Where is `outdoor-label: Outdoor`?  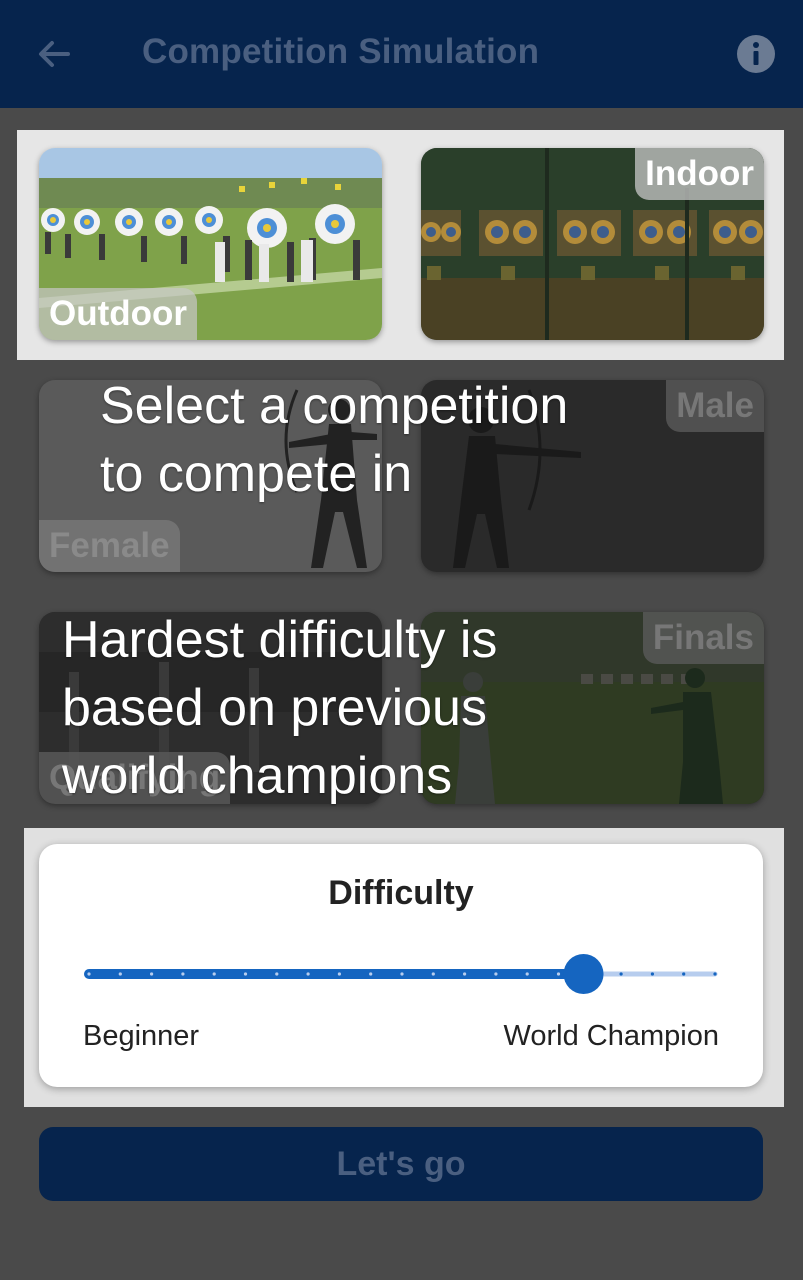
outdoor-label: Outdoor is located at coordinates (118, 314).